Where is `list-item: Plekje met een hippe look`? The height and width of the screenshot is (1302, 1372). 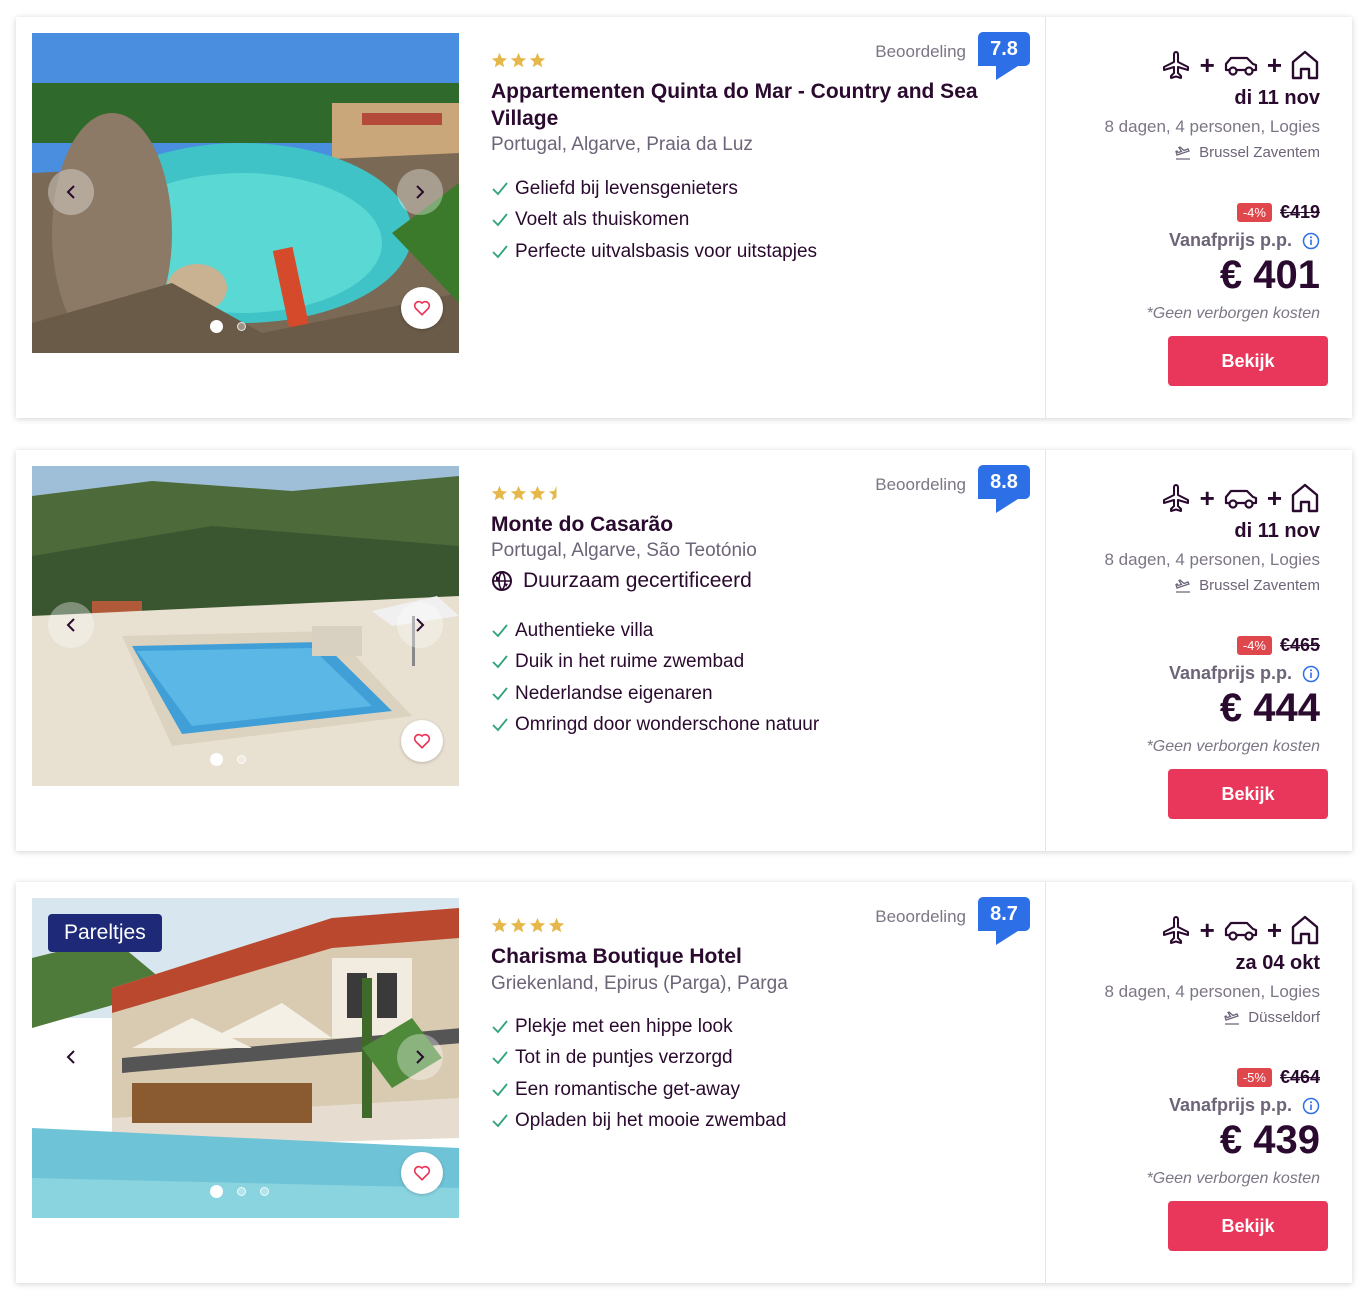 list-item: Plekje met een hippe look is located at coordinates (638, 1027).